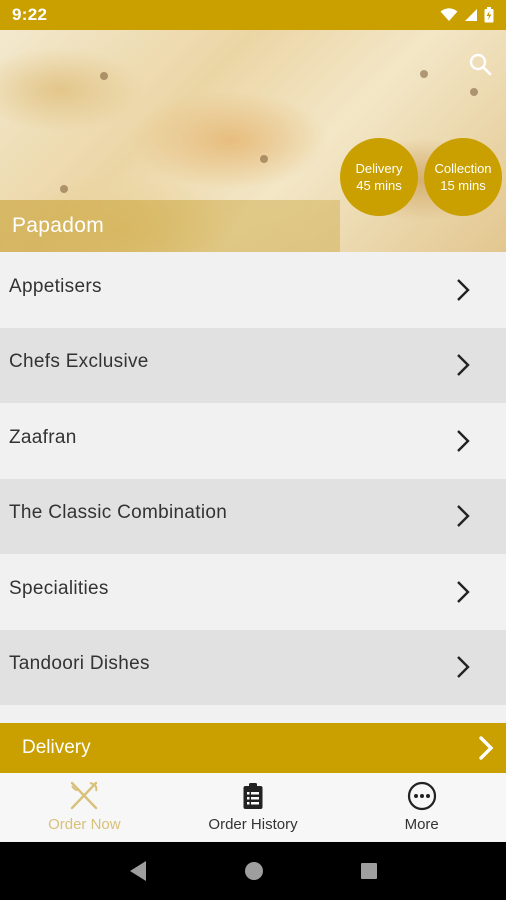  I want to click on menu-category-item: The Classic Combination, so click(253, 516).